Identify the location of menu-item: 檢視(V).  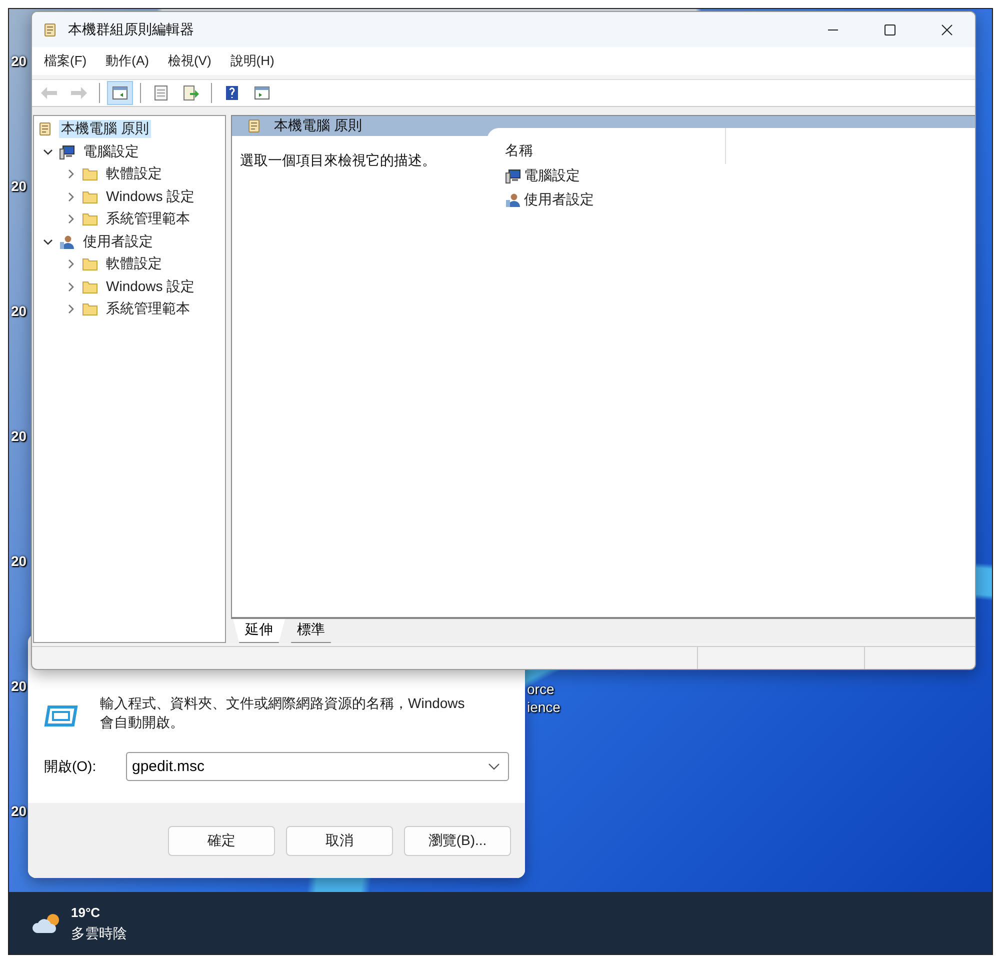
(190, 61).